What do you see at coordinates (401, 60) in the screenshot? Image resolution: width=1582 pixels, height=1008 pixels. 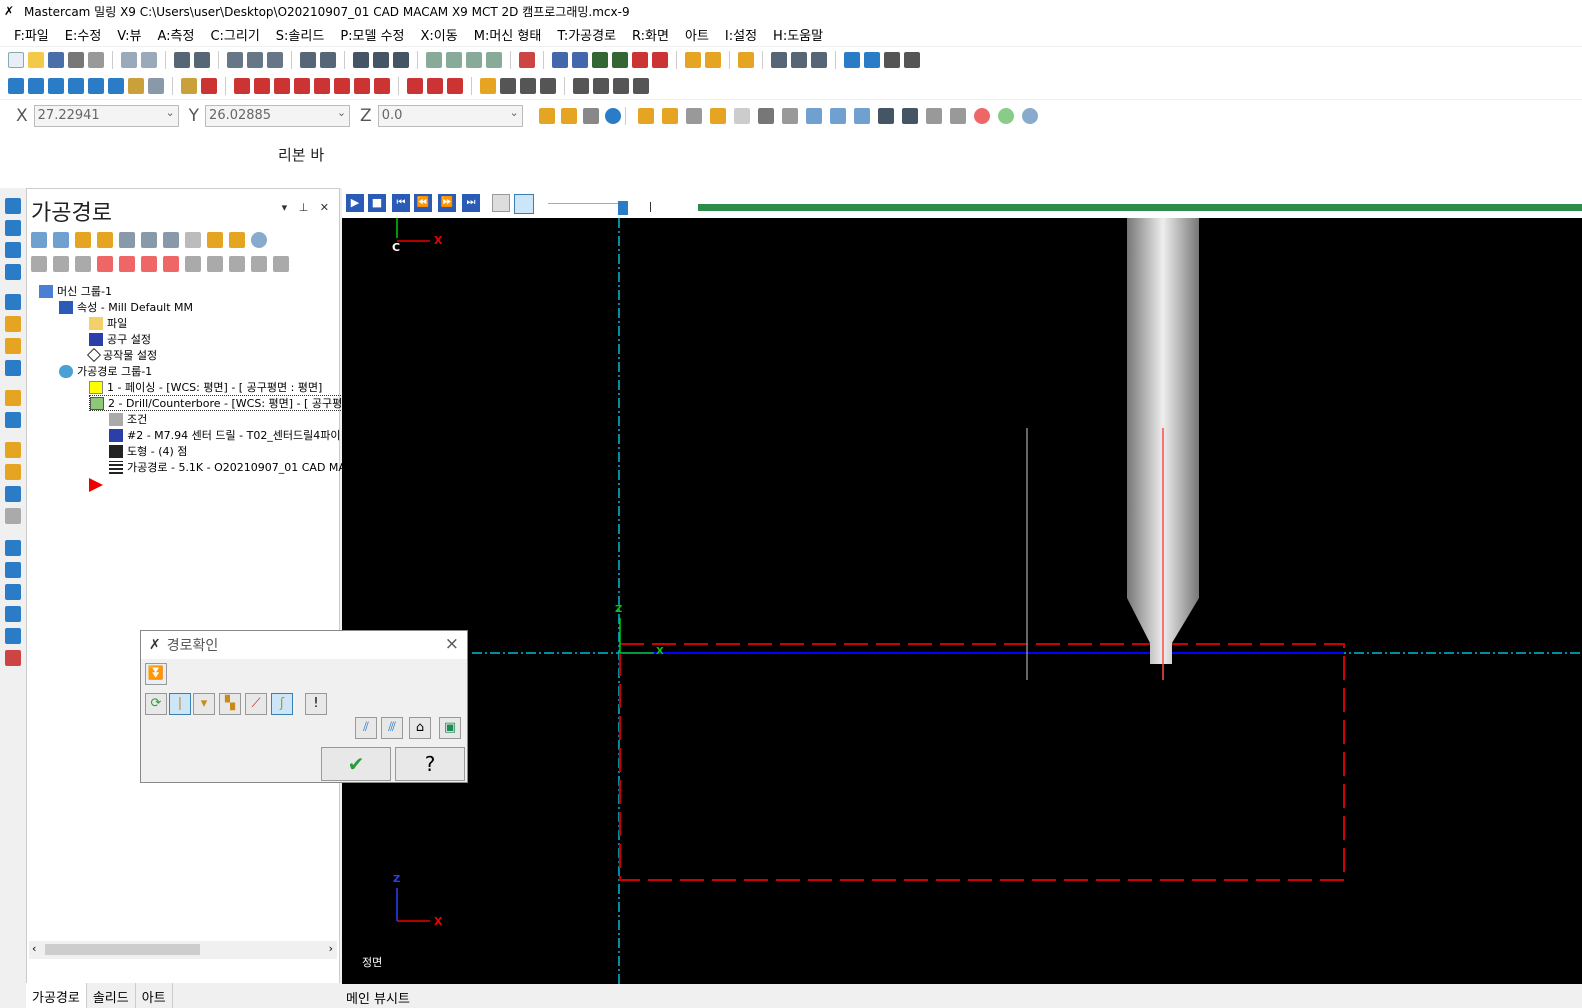 I see `dynamic-rotate-icon` at bounding box center [401, 60].